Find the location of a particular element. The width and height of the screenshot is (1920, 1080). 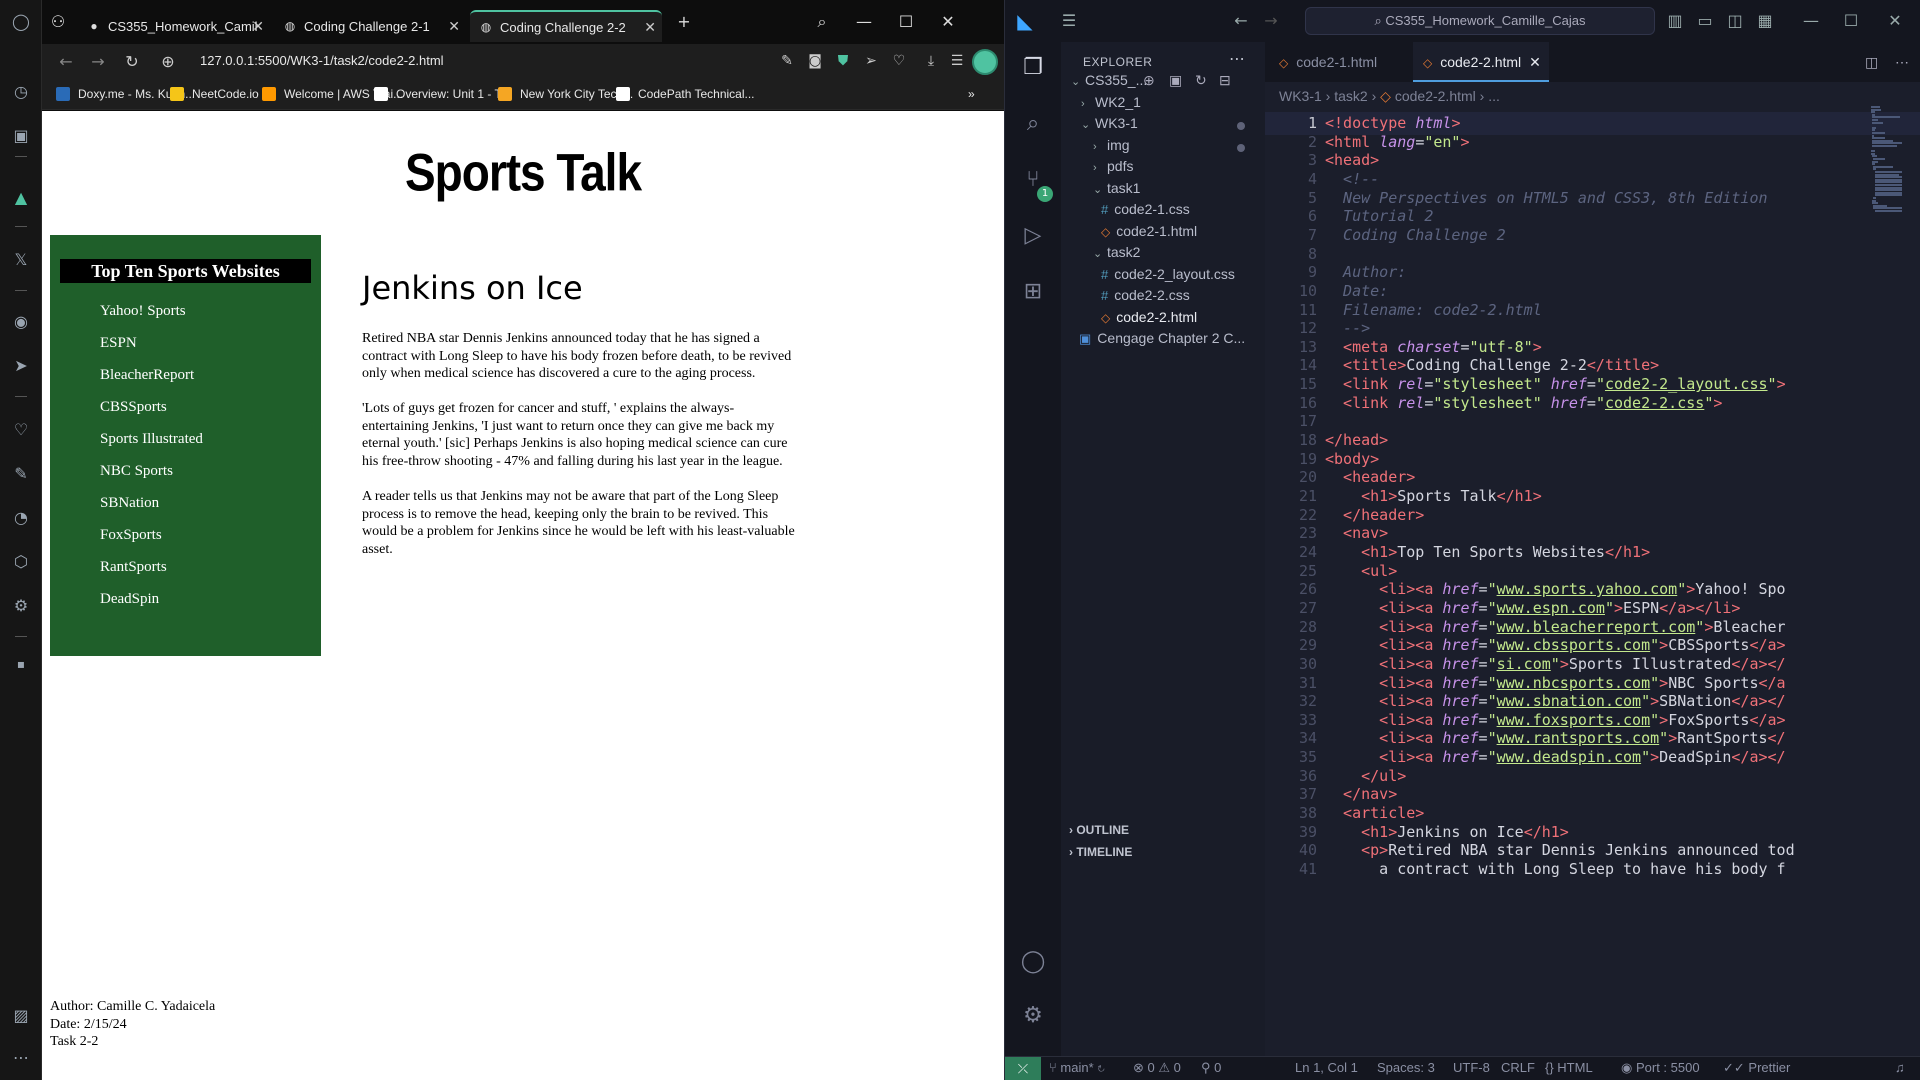

ports-status: ⚲ 0 is located at coordinates (1211, 1068).